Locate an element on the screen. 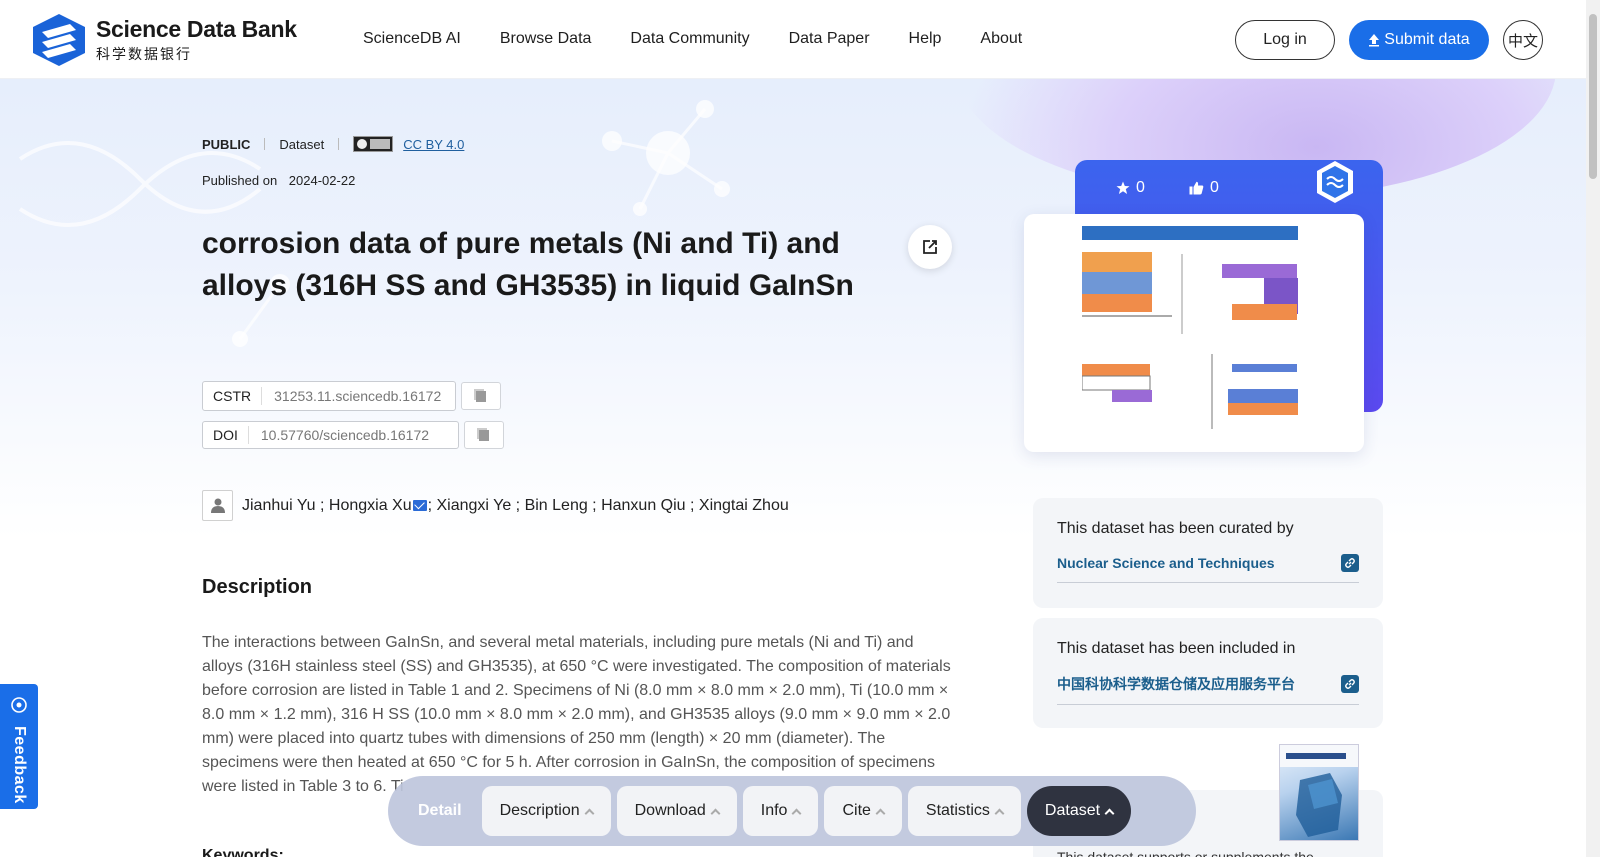 The height and width of the screenshot is (857, 1600). tab-description-label: Description is located at coordinates (539, 810).